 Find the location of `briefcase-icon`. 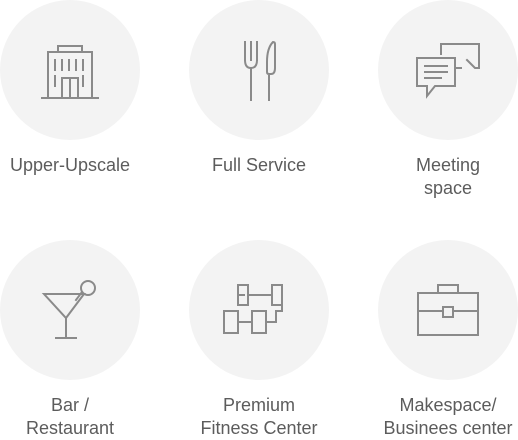

briefcase-icon is located at coordinates (448, 310).